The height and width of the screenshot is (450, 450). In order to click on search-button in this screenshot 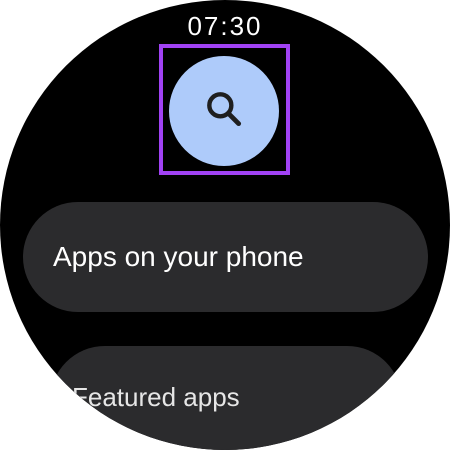, I will do `click(224, 111)`.